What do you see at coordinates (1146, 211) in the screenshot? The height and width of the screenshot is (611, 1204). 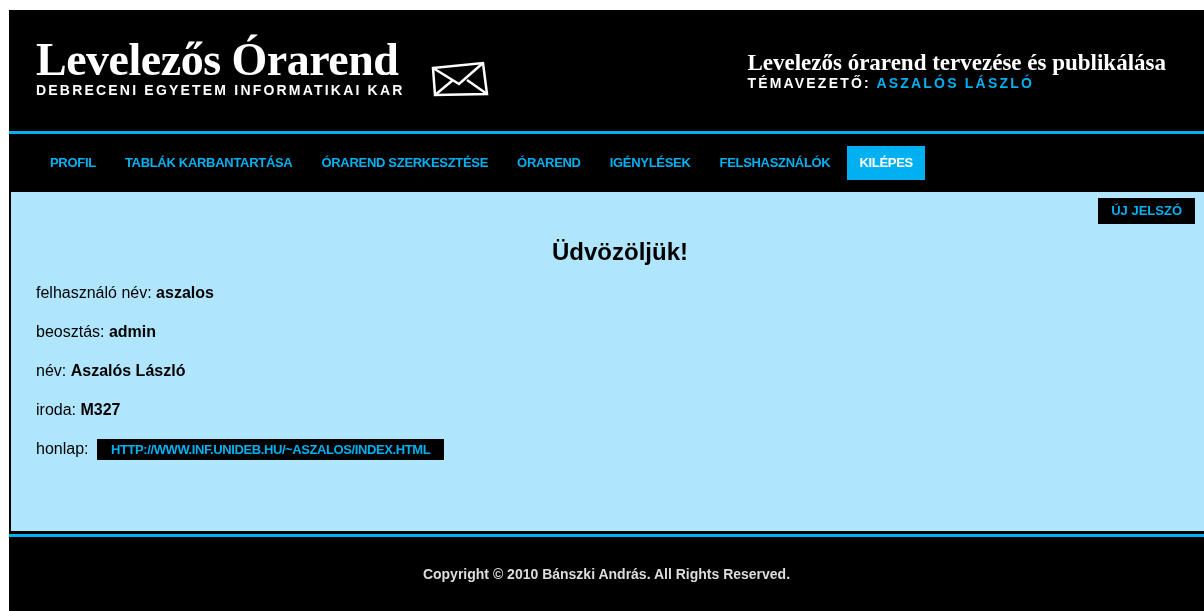 I see `new-password-button: ÚJ JELSZÓ` at bounding box center [1146, 211].